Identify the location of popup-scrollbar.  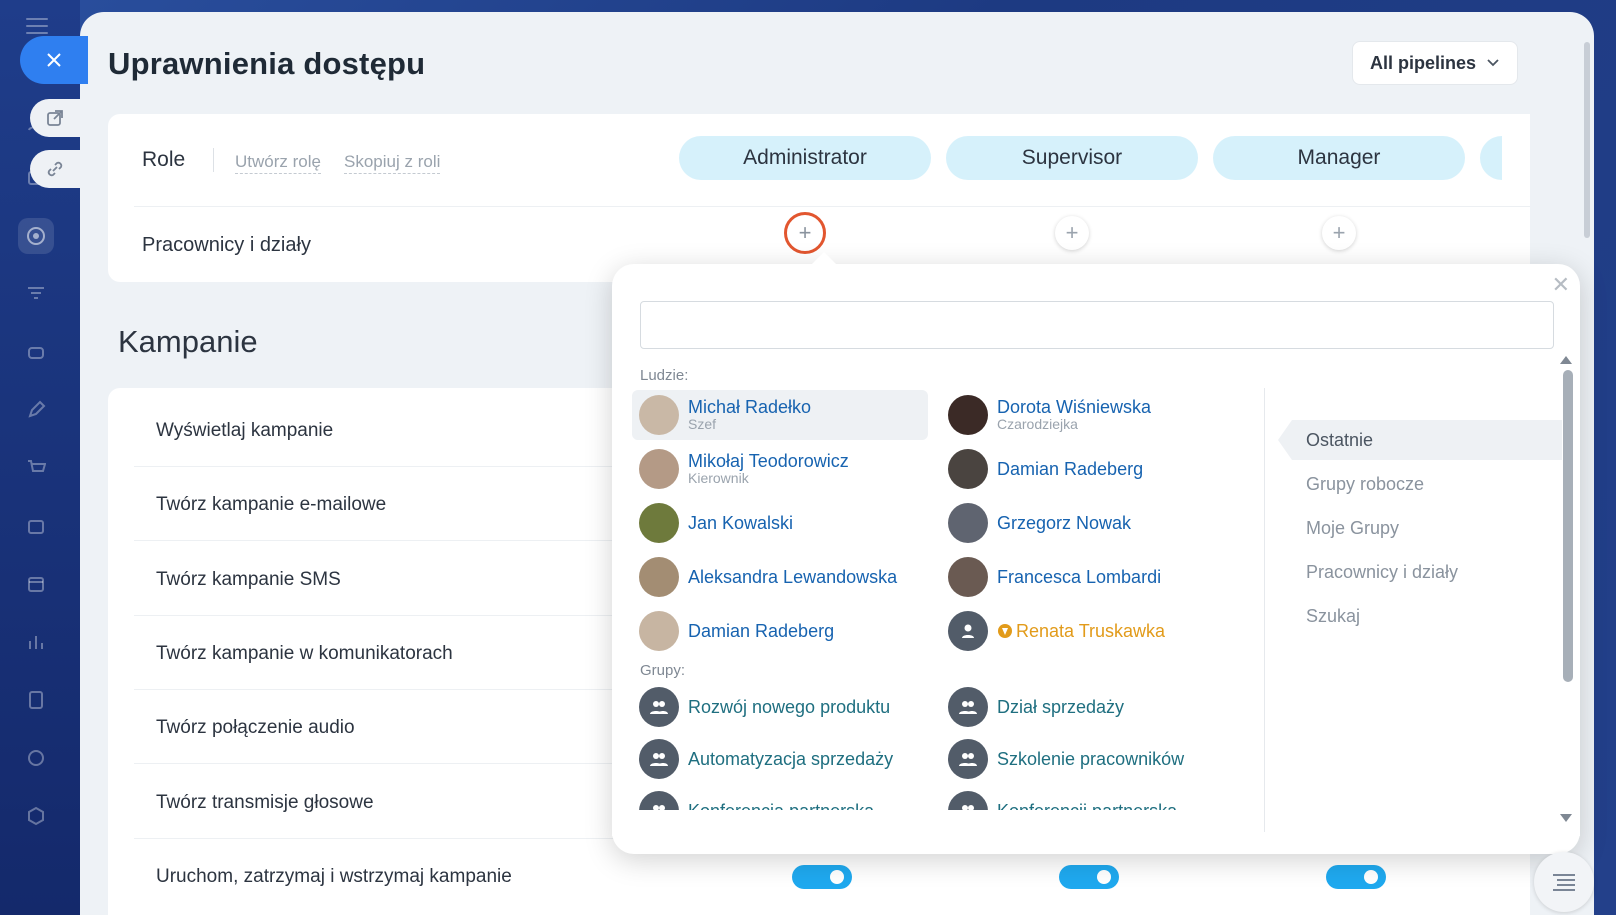
(1566, 589).